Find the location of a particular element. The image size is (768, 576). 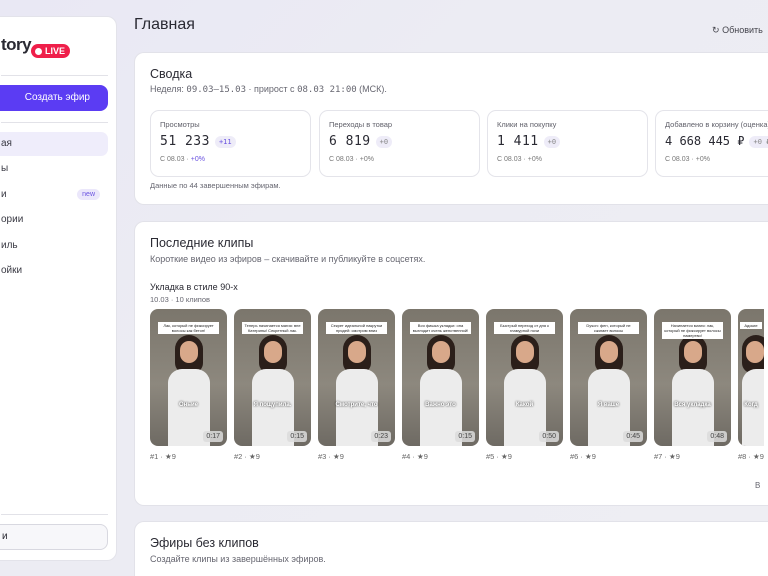

clip-thumbnail: Адские Когд is located at coordinates (751, 377).